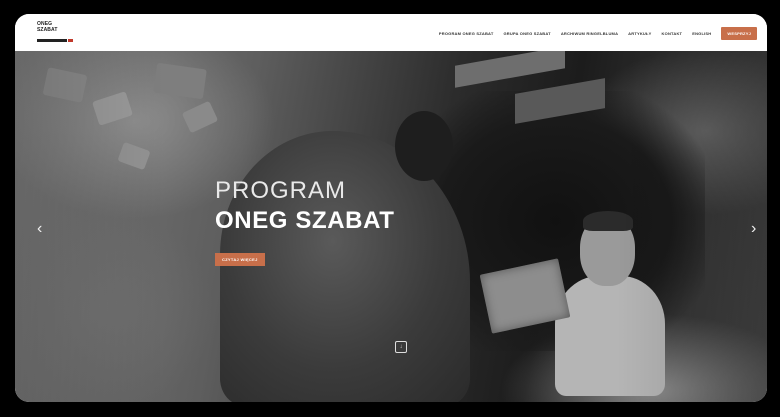 The width and height of the screenshot is (780, 417). I want to click on nav-item-grupa: Grupa Oneg Szabat, so click(527, 33).